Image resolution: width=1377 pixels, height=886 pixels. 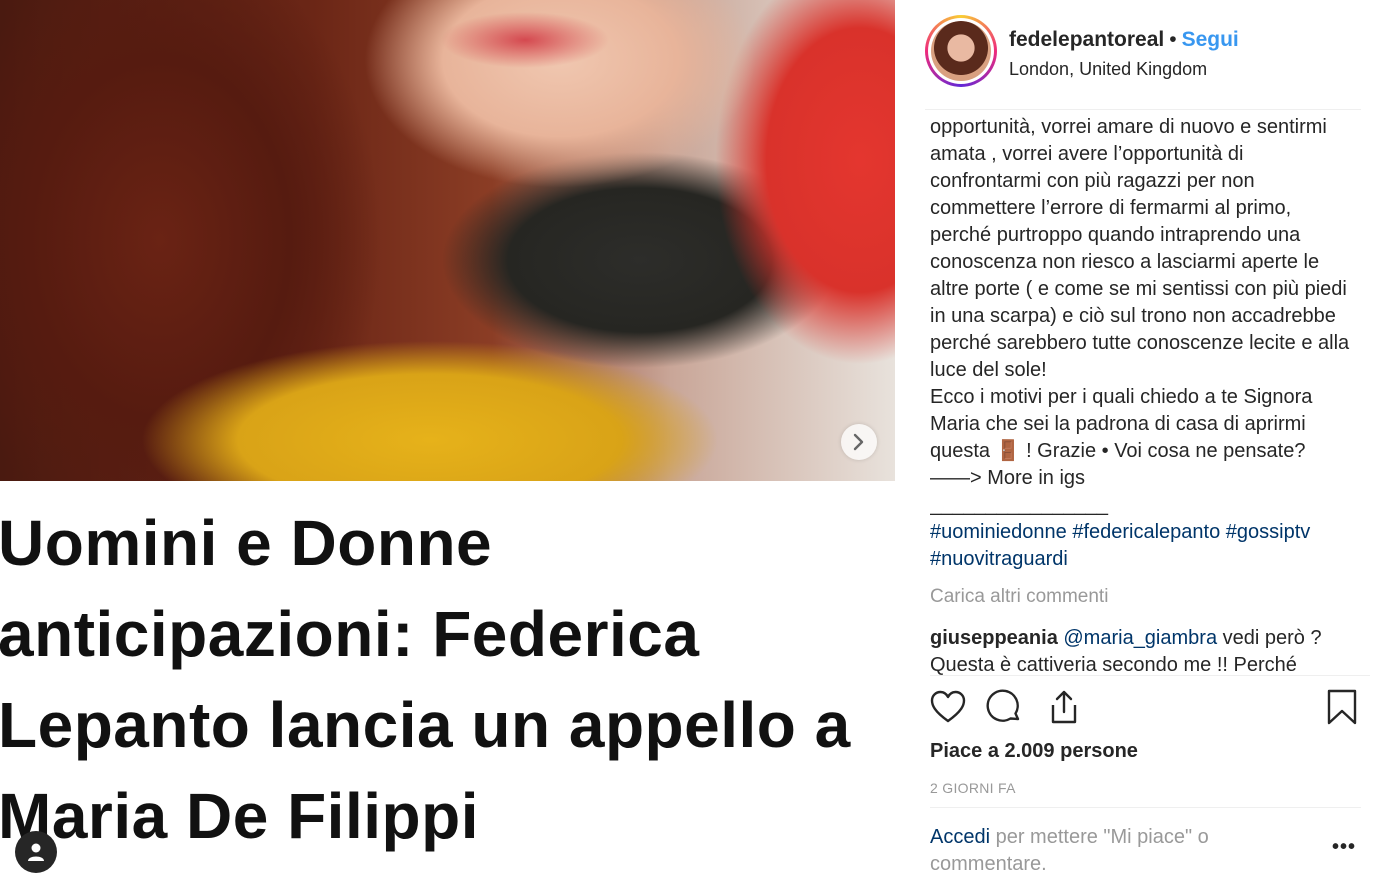 I want to click on chevron-right-icon, so click(x=858, y=442).